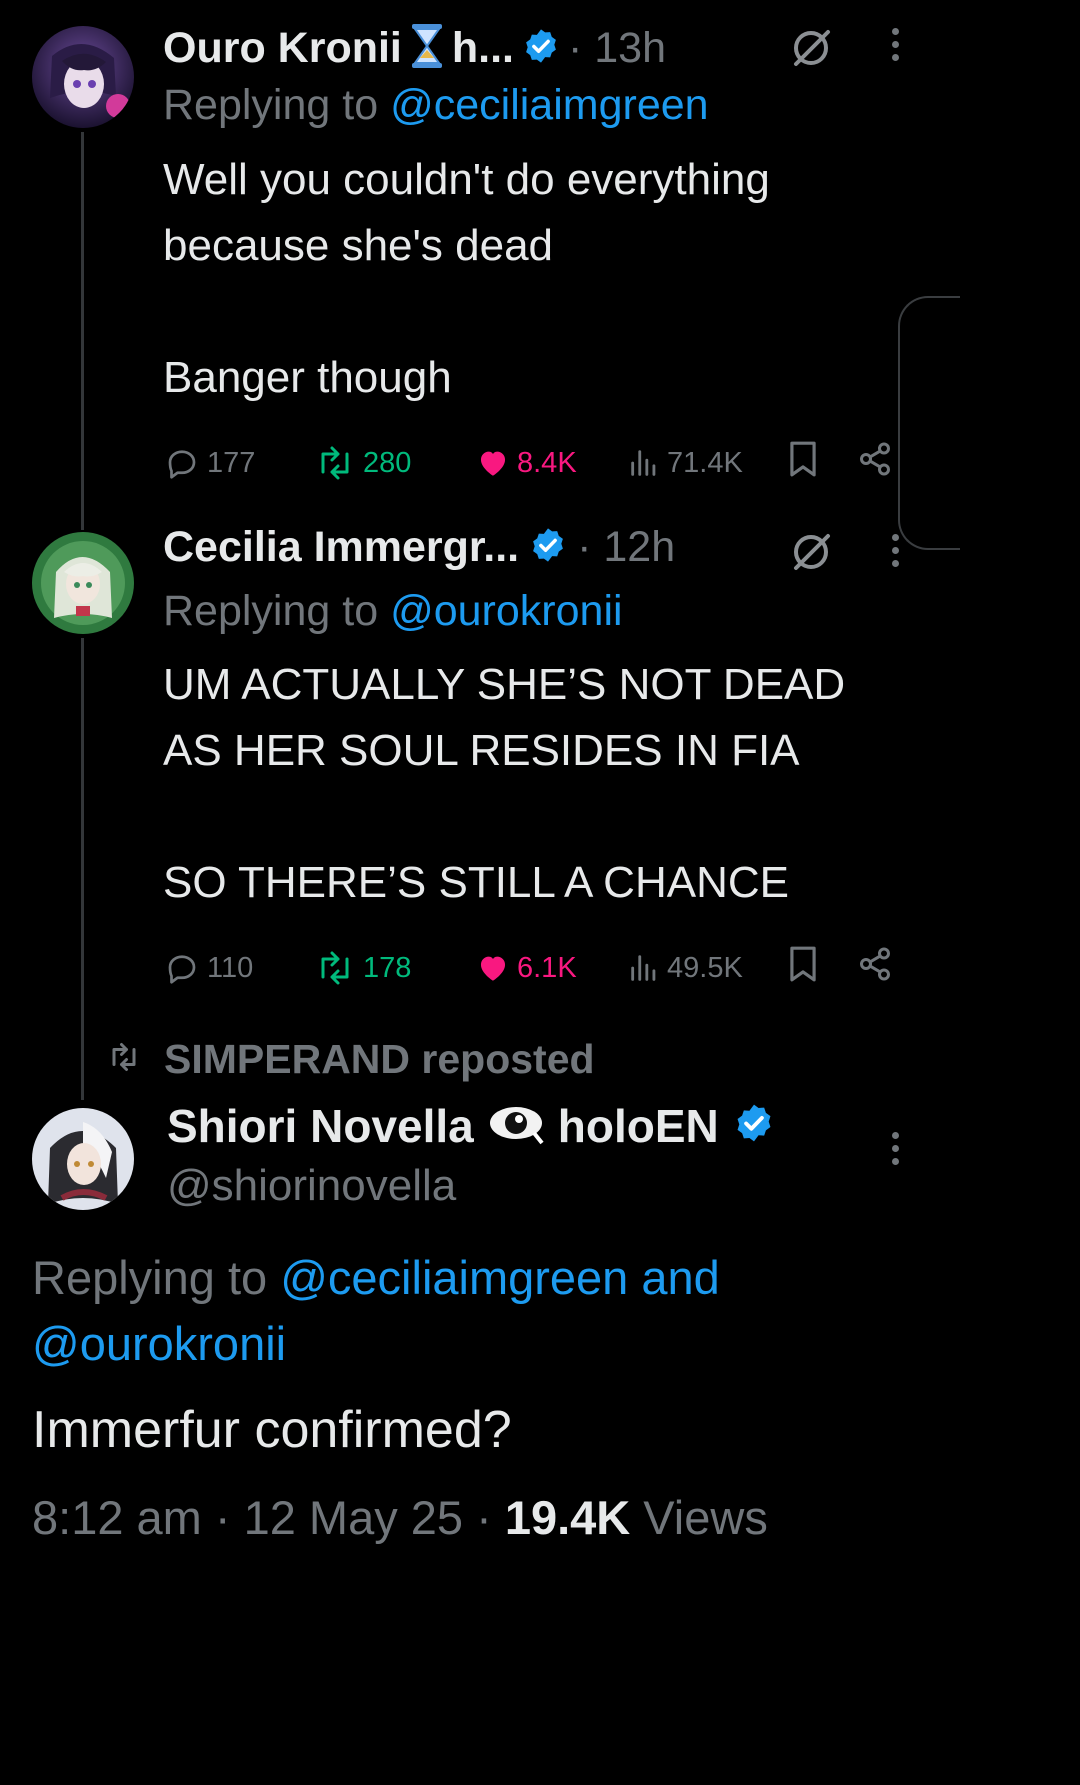 The image size is (1080, 1785). I want to click on hourglass-icon, so click(427, 48).